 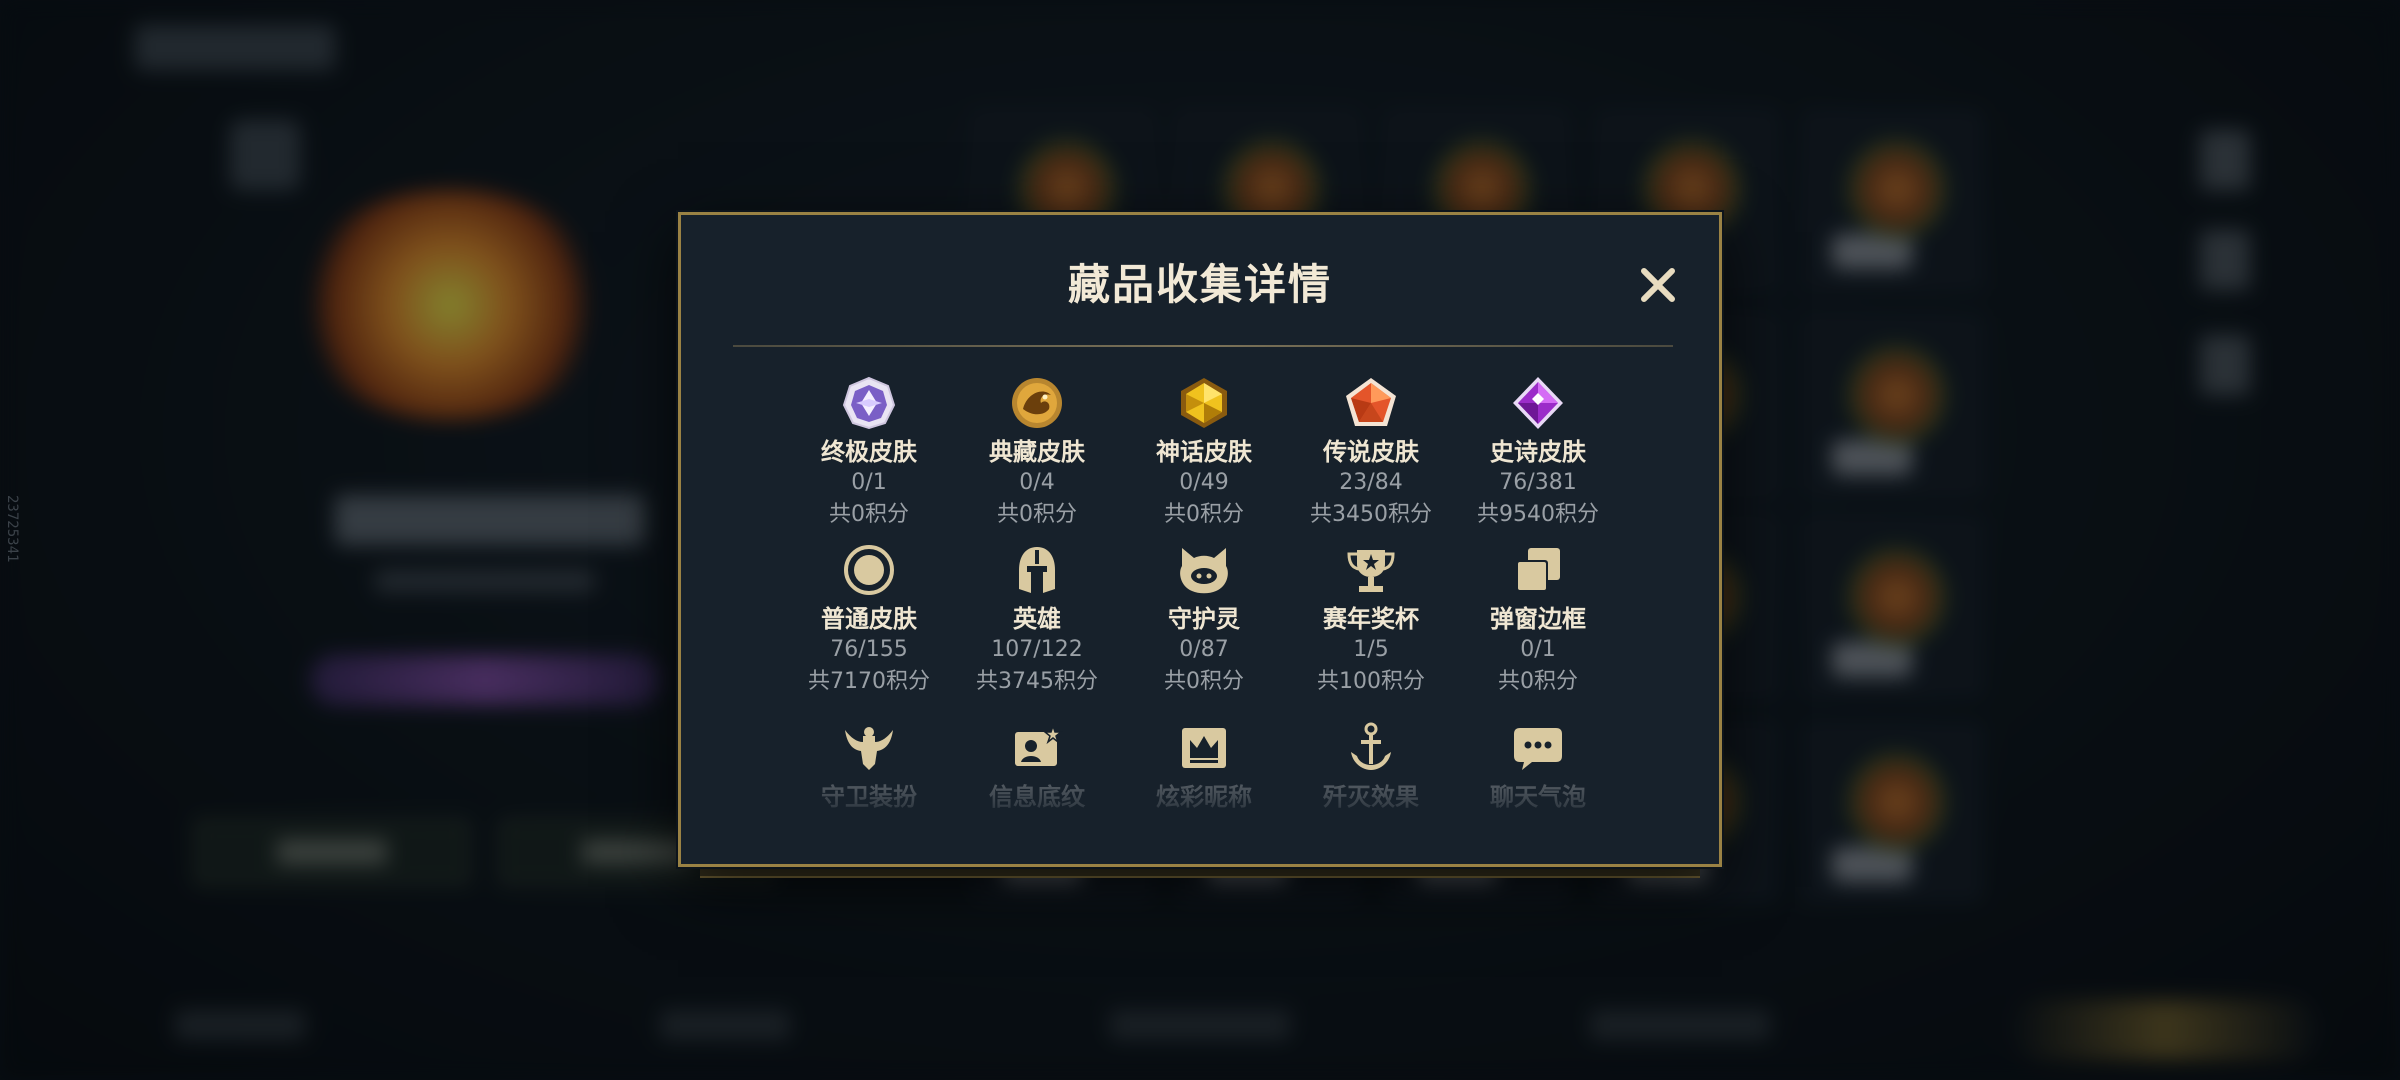 I want to click on category-ultimate-skin: 终极皮肤 0/1 共0积分, so click(x=869, y=453).